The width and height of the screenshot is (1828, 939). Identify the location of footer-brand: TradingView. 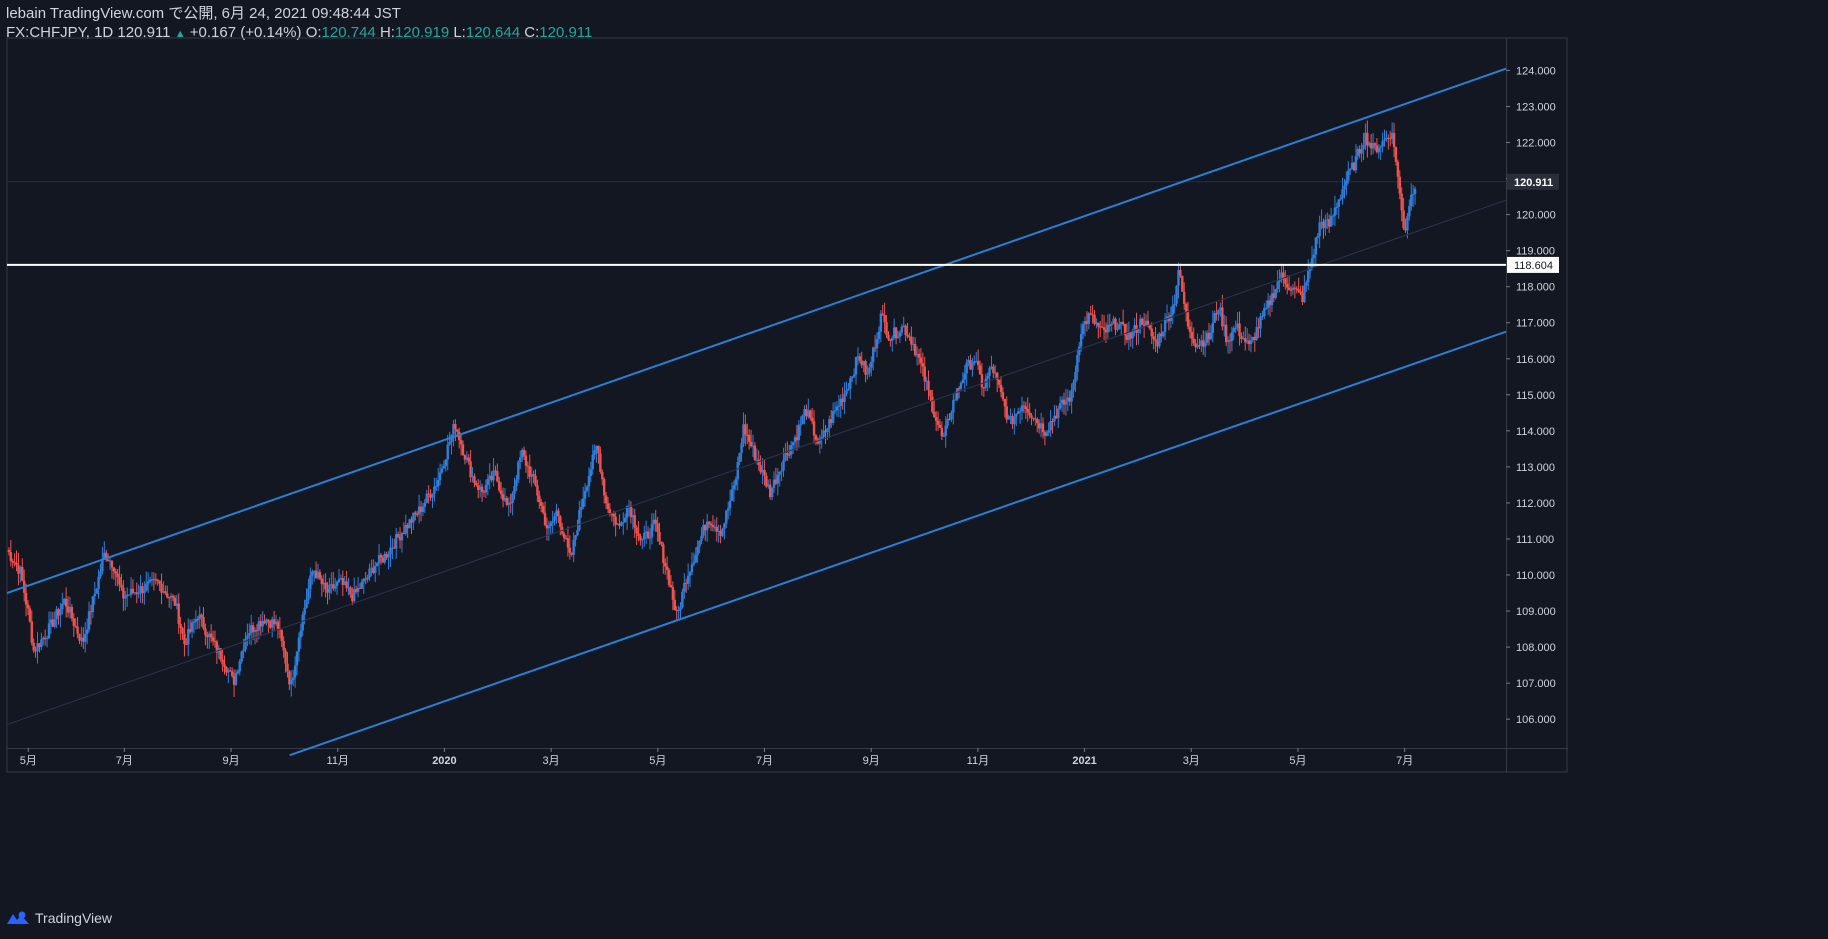
(74, 918).